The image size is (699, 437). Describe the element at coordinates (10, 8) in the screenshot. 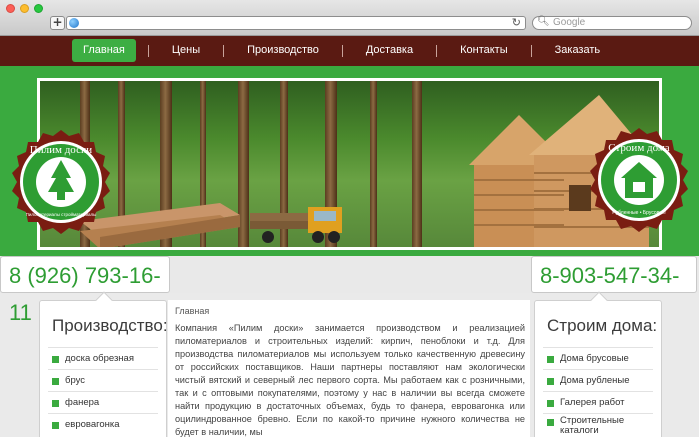

I see `close-window-icon` at that location.